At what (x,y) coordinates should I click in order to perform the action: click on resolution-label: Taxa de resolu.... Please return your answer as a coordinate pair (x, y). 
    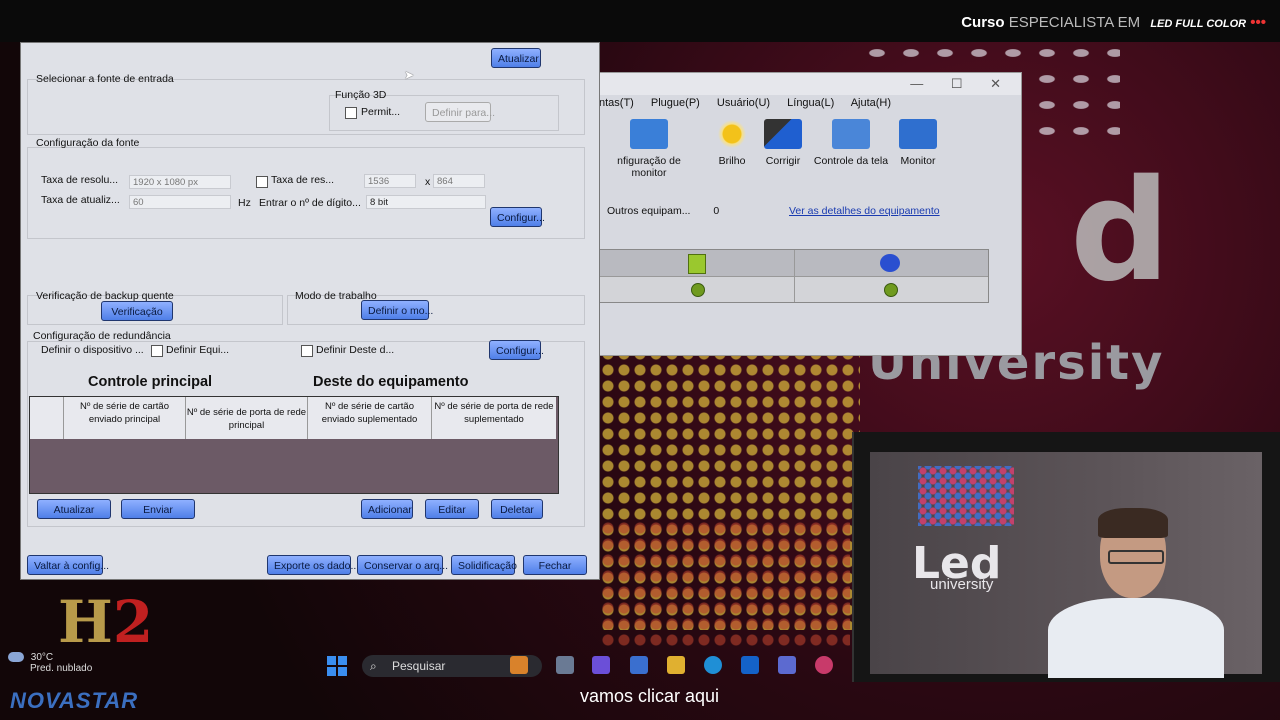
    Looking at the image, I should click on (80, 180).